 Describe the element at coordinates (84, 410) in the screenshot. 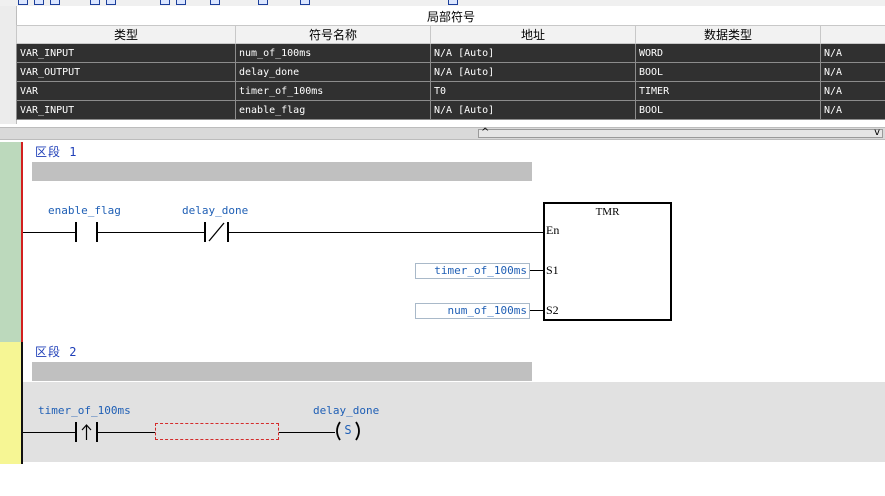

I see `contact-label-timer: timer_of_100ms` at that location.